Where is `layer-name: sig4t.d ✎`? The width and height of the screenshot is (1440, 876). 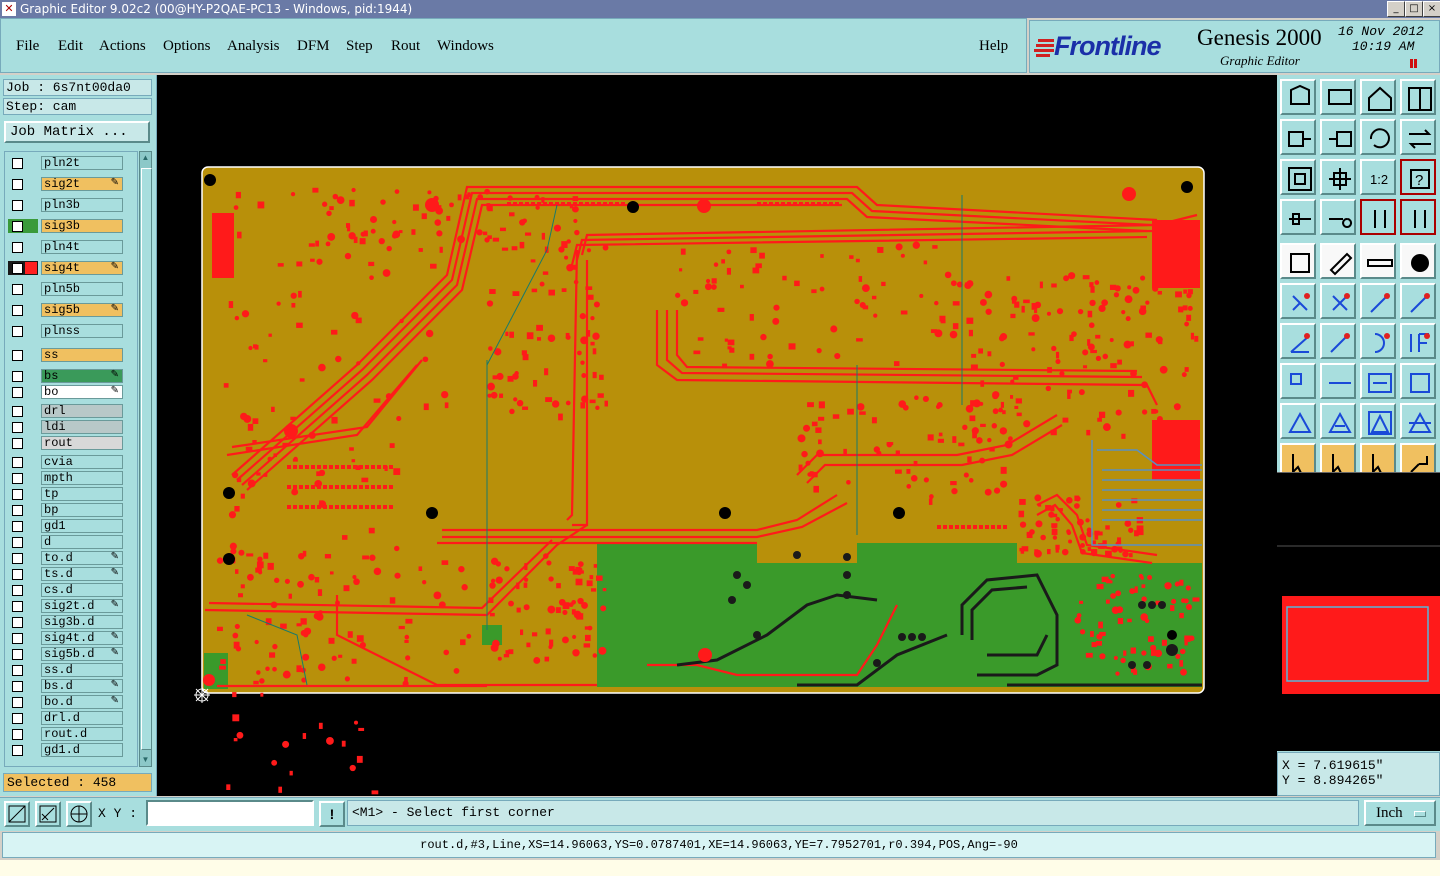
layer-name: sig4t.d ✎ is located at coordinates (82, 638).